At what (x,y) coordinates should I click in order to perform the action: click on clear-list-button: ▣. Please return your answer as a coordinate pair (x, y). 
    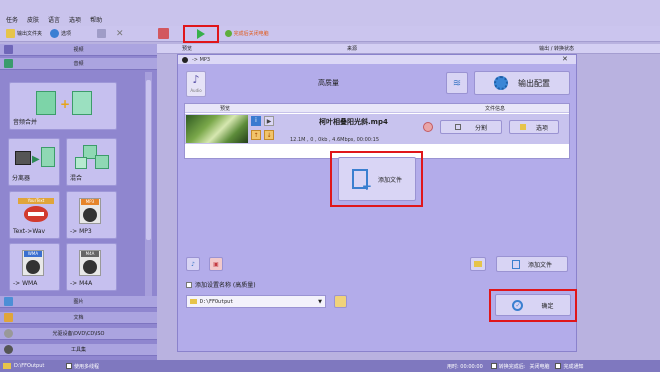
    Looking at the image, I should click on (216, 264).